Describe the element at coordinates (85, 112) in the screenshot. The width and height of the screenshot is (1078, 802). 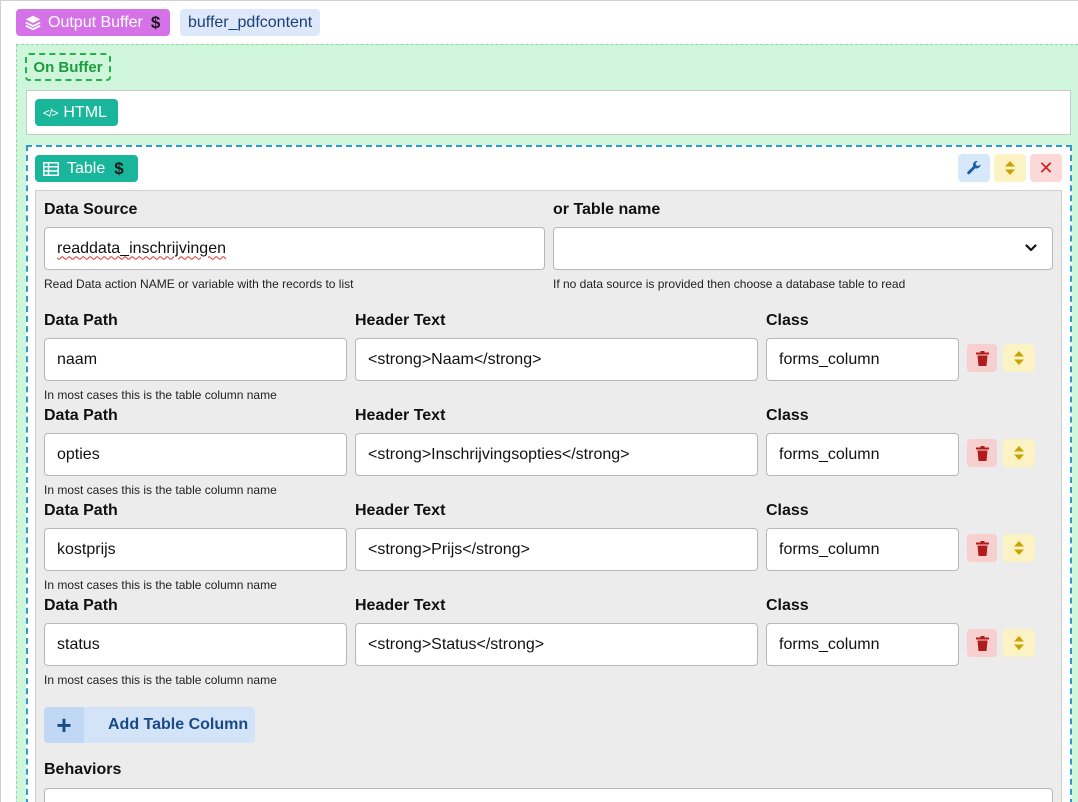
I see `html-badge-label: HTML` at that location.